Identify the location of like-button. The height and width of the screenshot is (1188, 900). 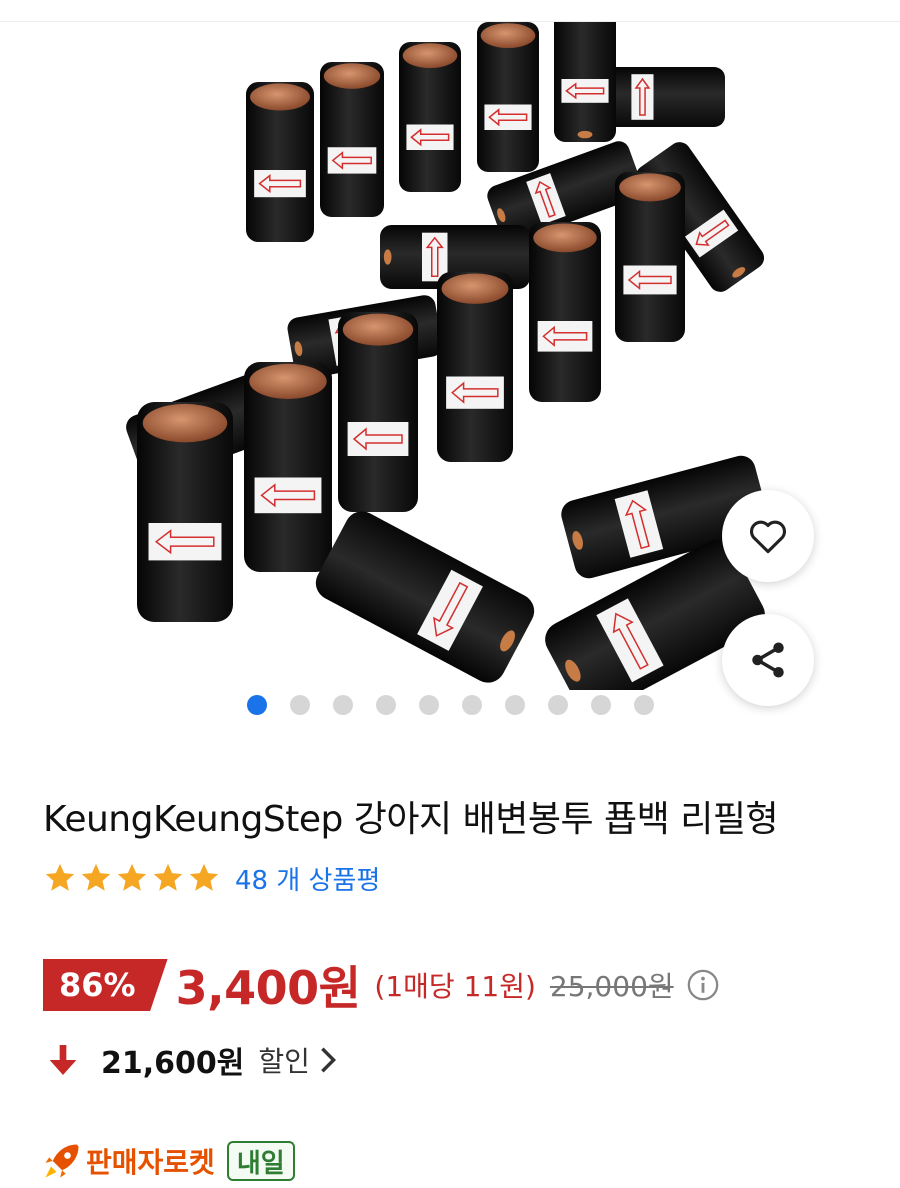
(768, 536).